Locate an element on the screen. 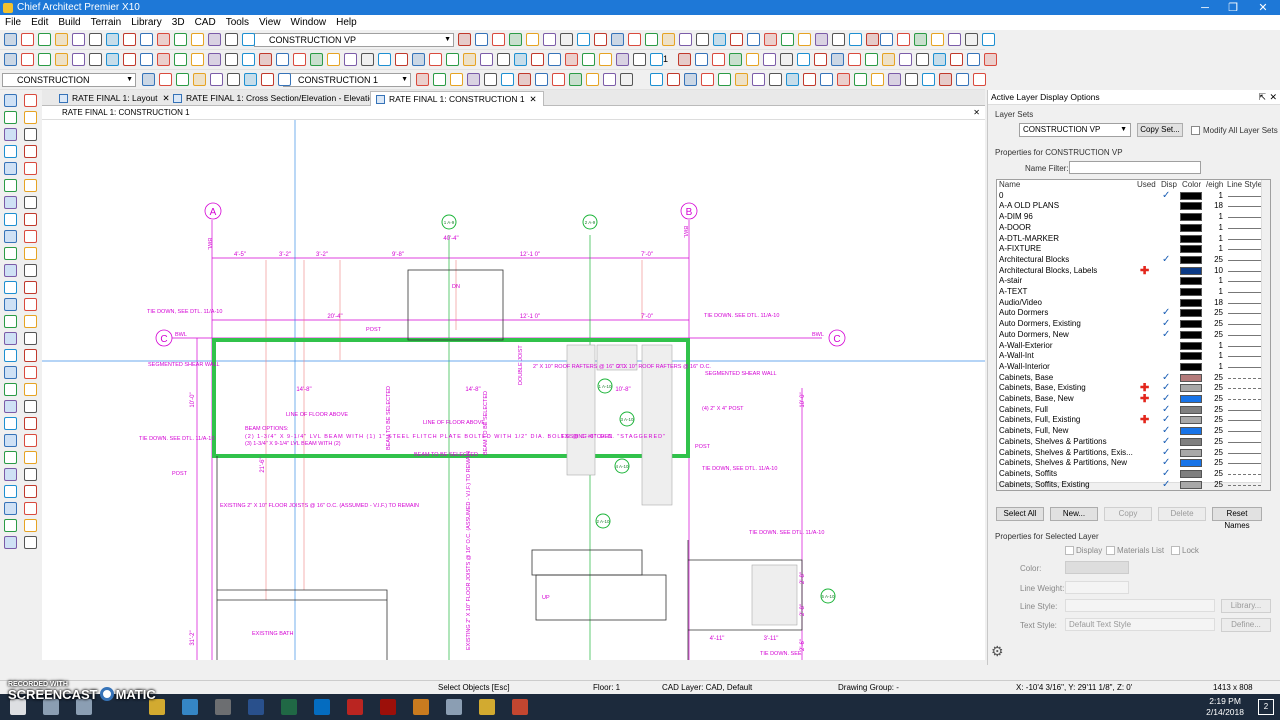 Image resolution: width=1280 pixels, height=720 pixels. pan-icon is located at coordinates (10, 202).